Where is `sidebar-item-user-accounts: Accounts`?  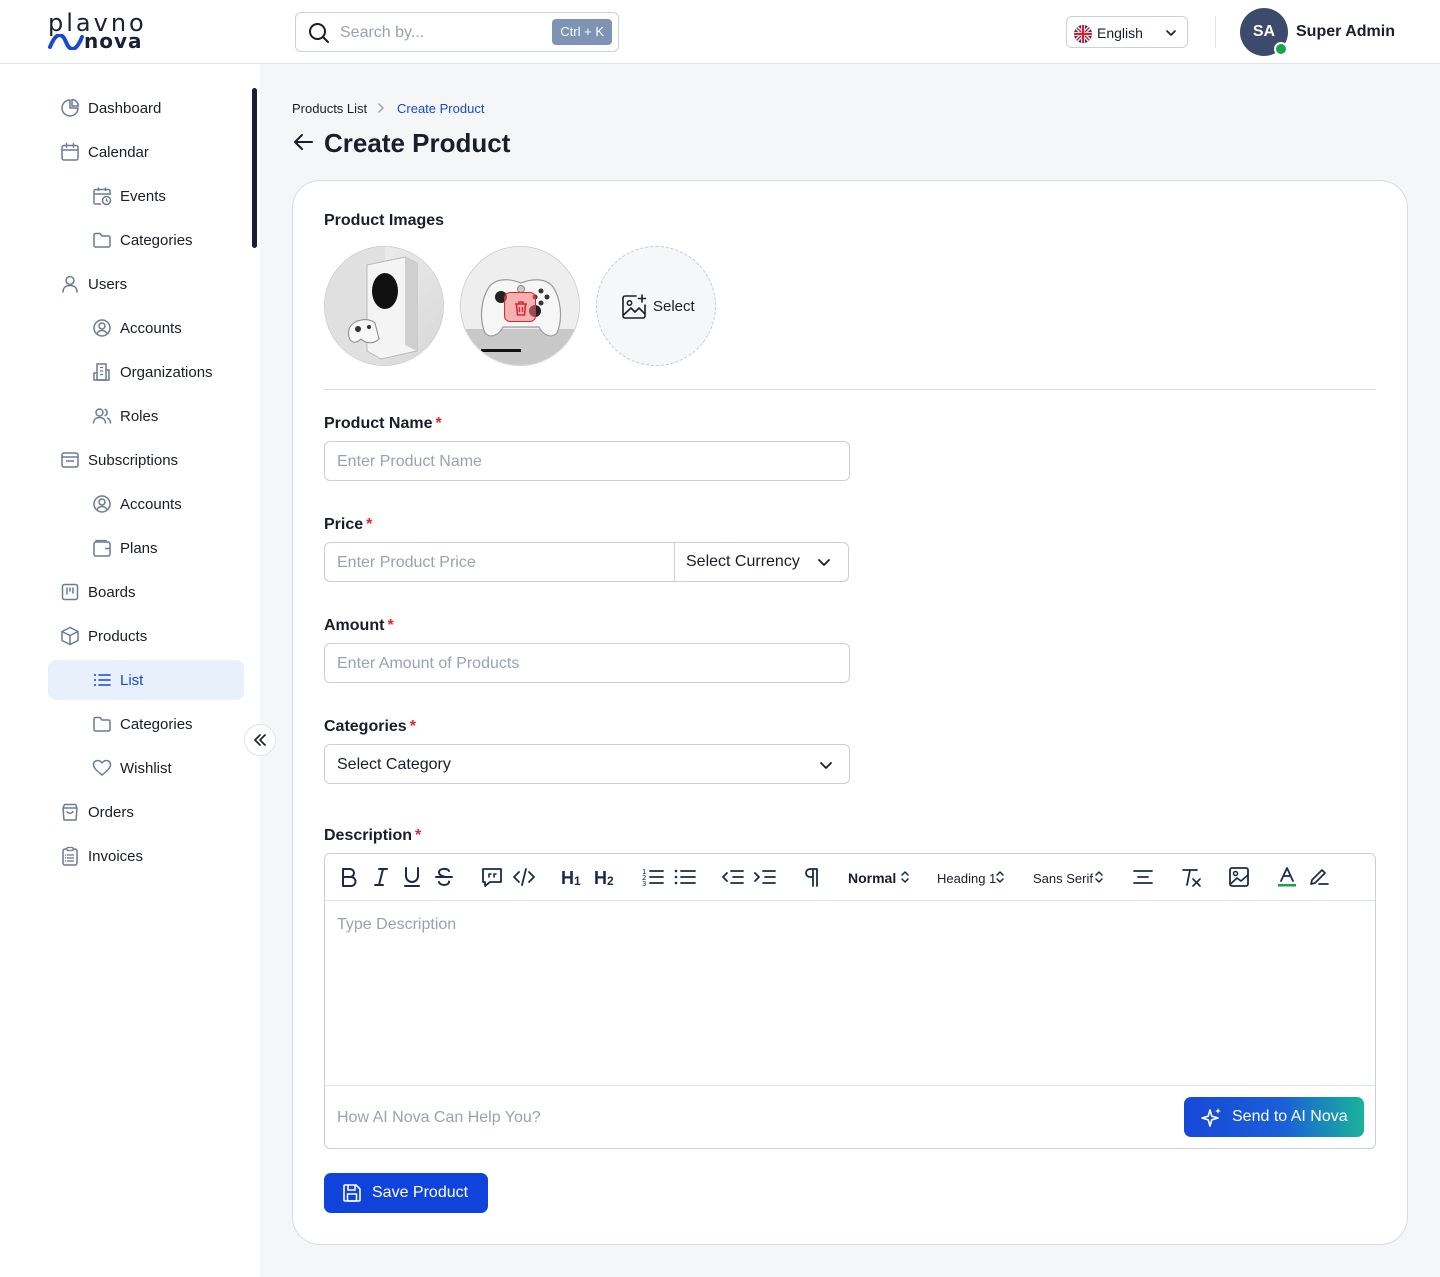 sidebar-item-user-accounts: Accounts is located at coordinates (146, 328).